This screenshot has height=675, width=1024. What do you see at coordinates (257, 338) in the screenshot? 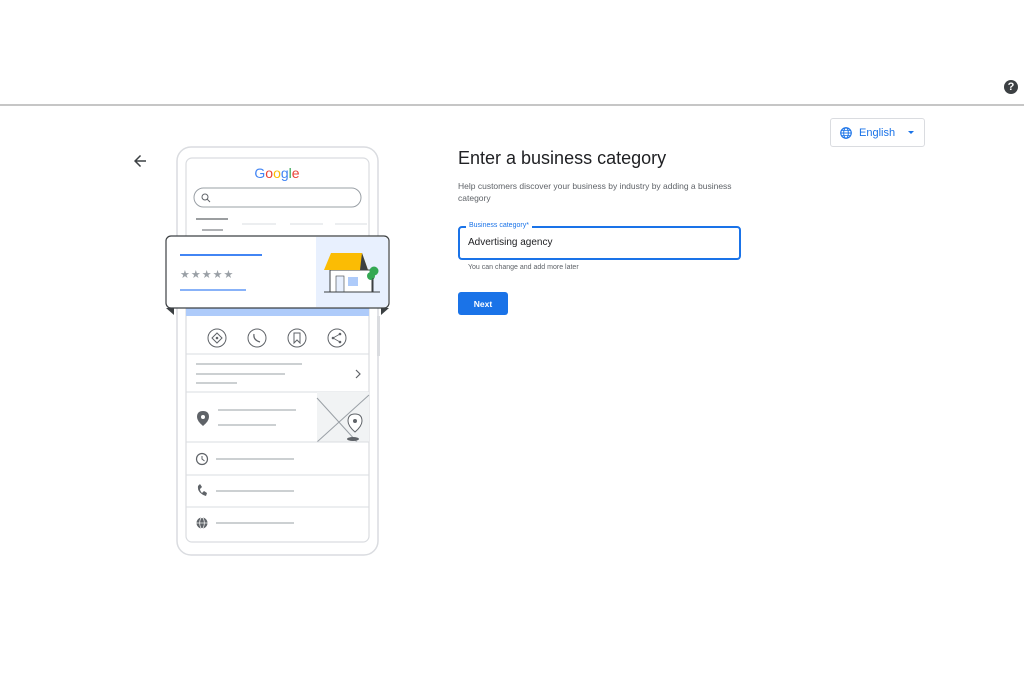
I see `phone-icon` at bounding box center [257, 338].